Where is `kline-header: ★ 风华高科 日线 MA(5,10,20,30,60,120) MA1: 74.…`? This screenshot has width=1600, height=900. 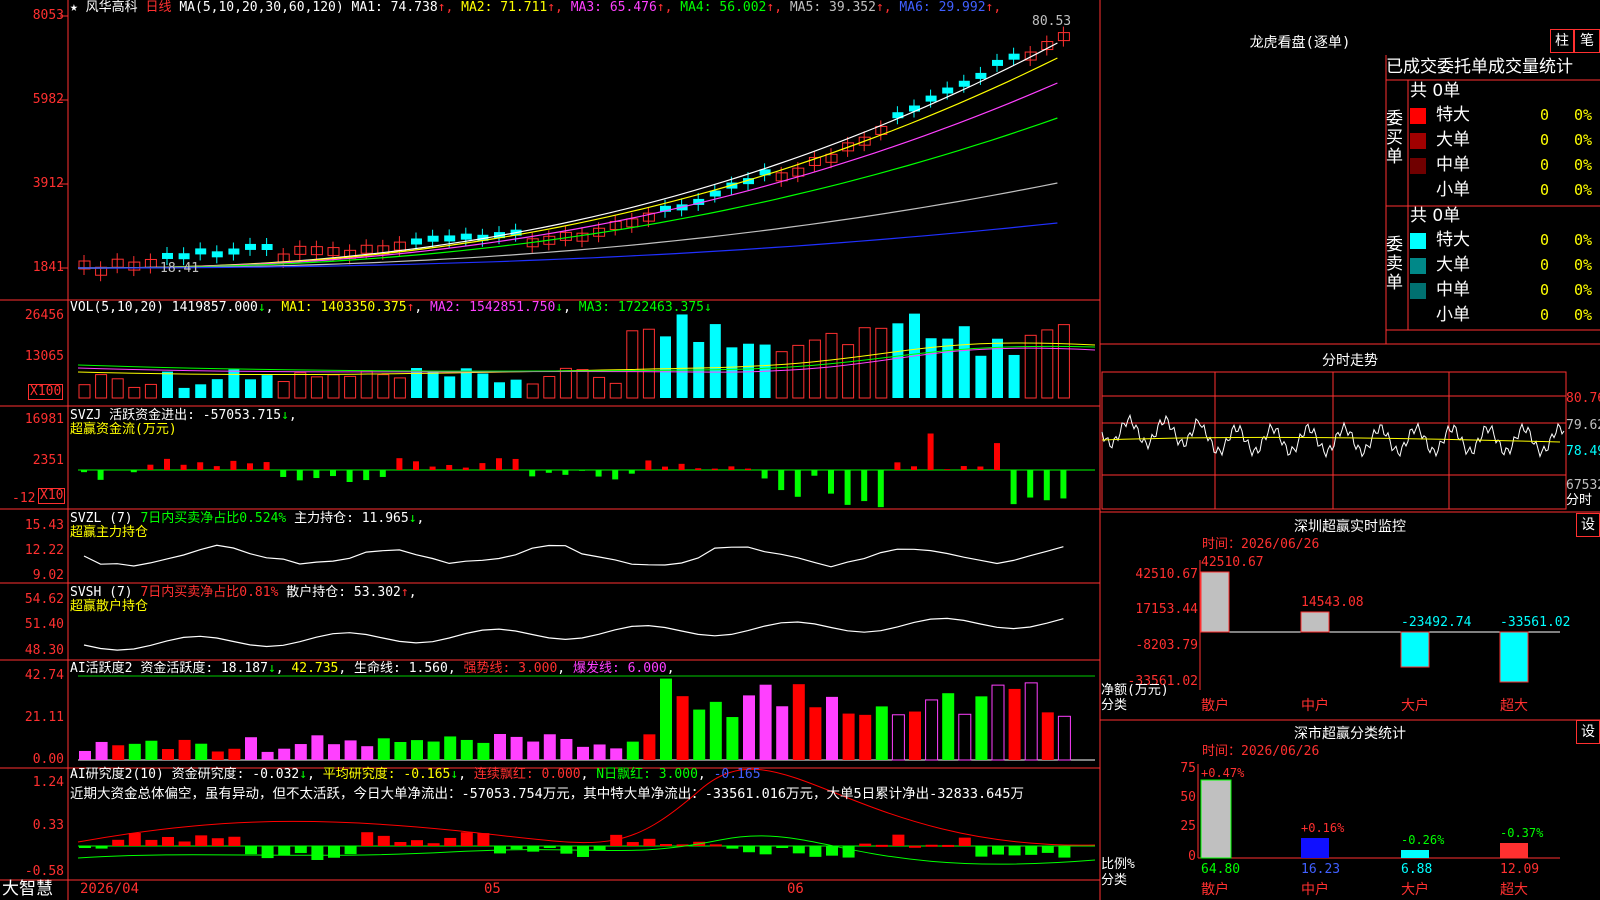 kline-header: ★ 风华高科 日线 MA(5,10,20,30,60,120) MA1: 74.… is located at coordinates (535, 8).